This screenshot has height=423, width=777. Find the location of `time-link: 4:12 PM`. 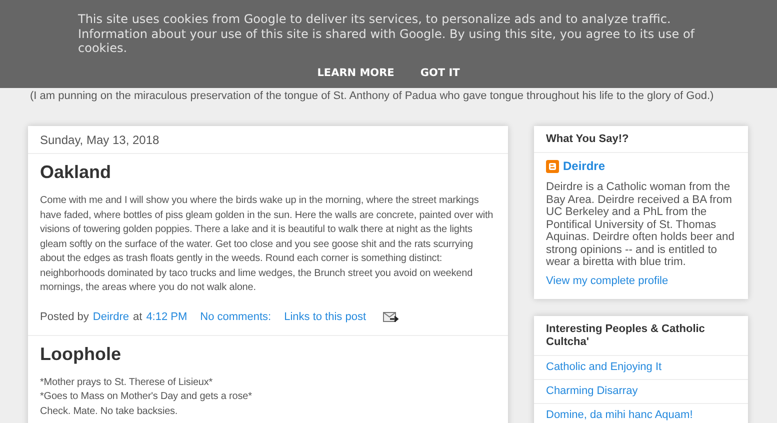

time-link: 4:12 PM is located at coordinates (167, 316).